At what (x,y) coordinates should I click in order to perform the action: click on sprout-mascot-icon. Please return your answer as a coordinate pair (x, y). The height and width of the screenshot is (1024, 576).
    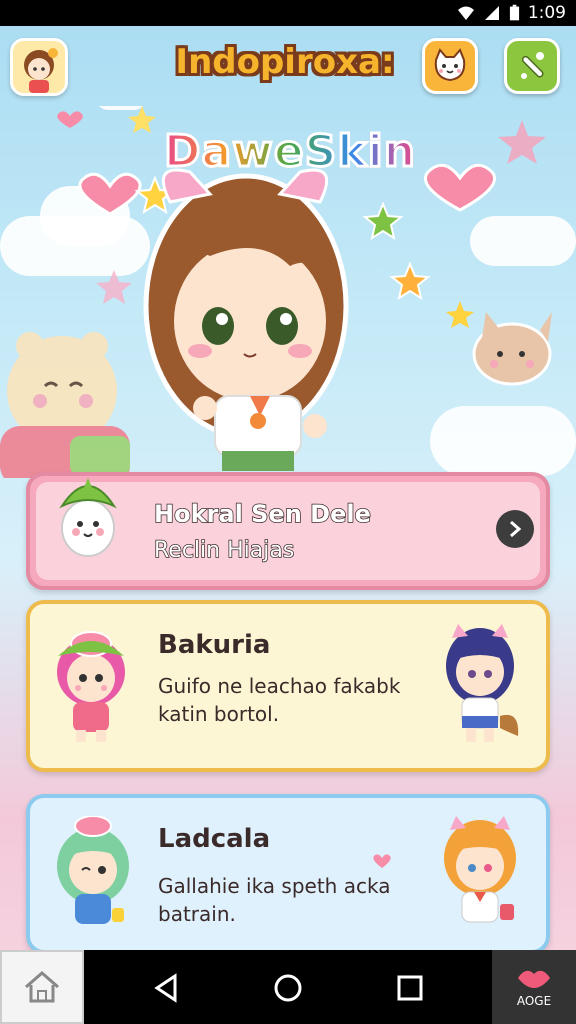
    Looking at the image, I should click on (88, 517).